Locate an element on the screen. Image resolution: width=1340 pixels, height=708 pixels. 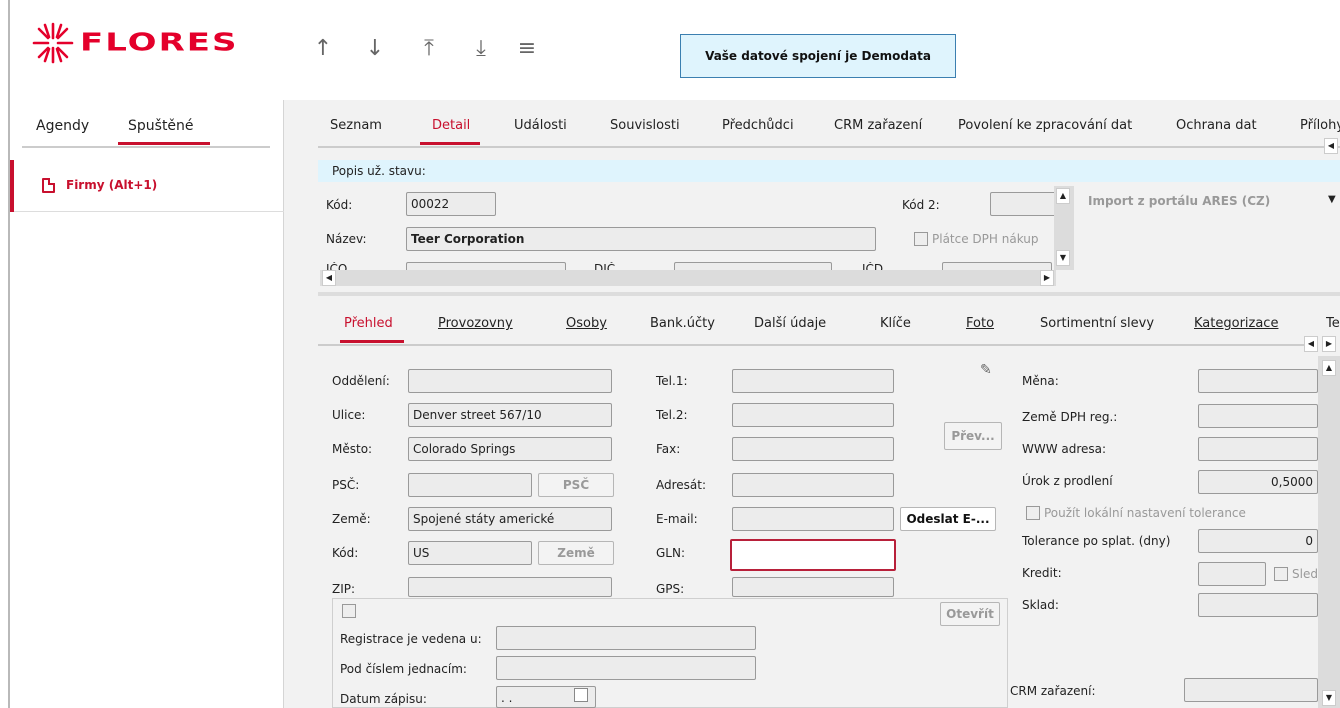
platce-dph-checkbox is located at coordinates (921, 239).